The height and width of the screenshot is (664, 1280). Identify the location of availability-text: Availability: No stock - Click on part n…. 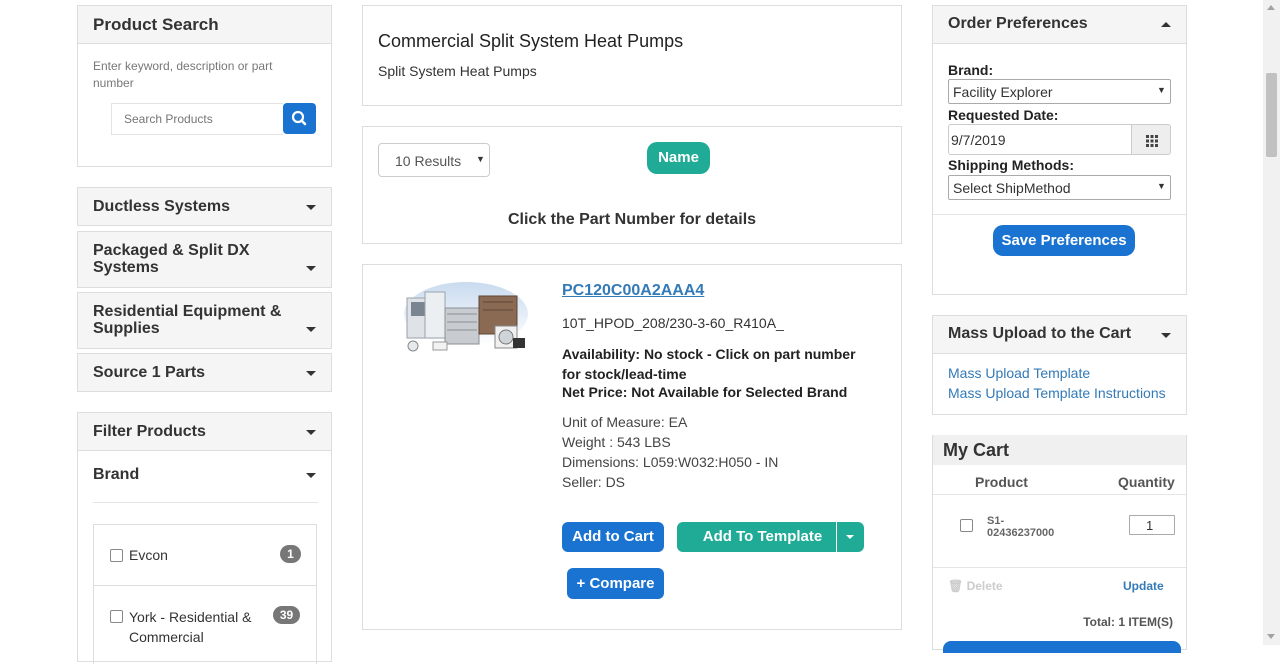
(709, 364).